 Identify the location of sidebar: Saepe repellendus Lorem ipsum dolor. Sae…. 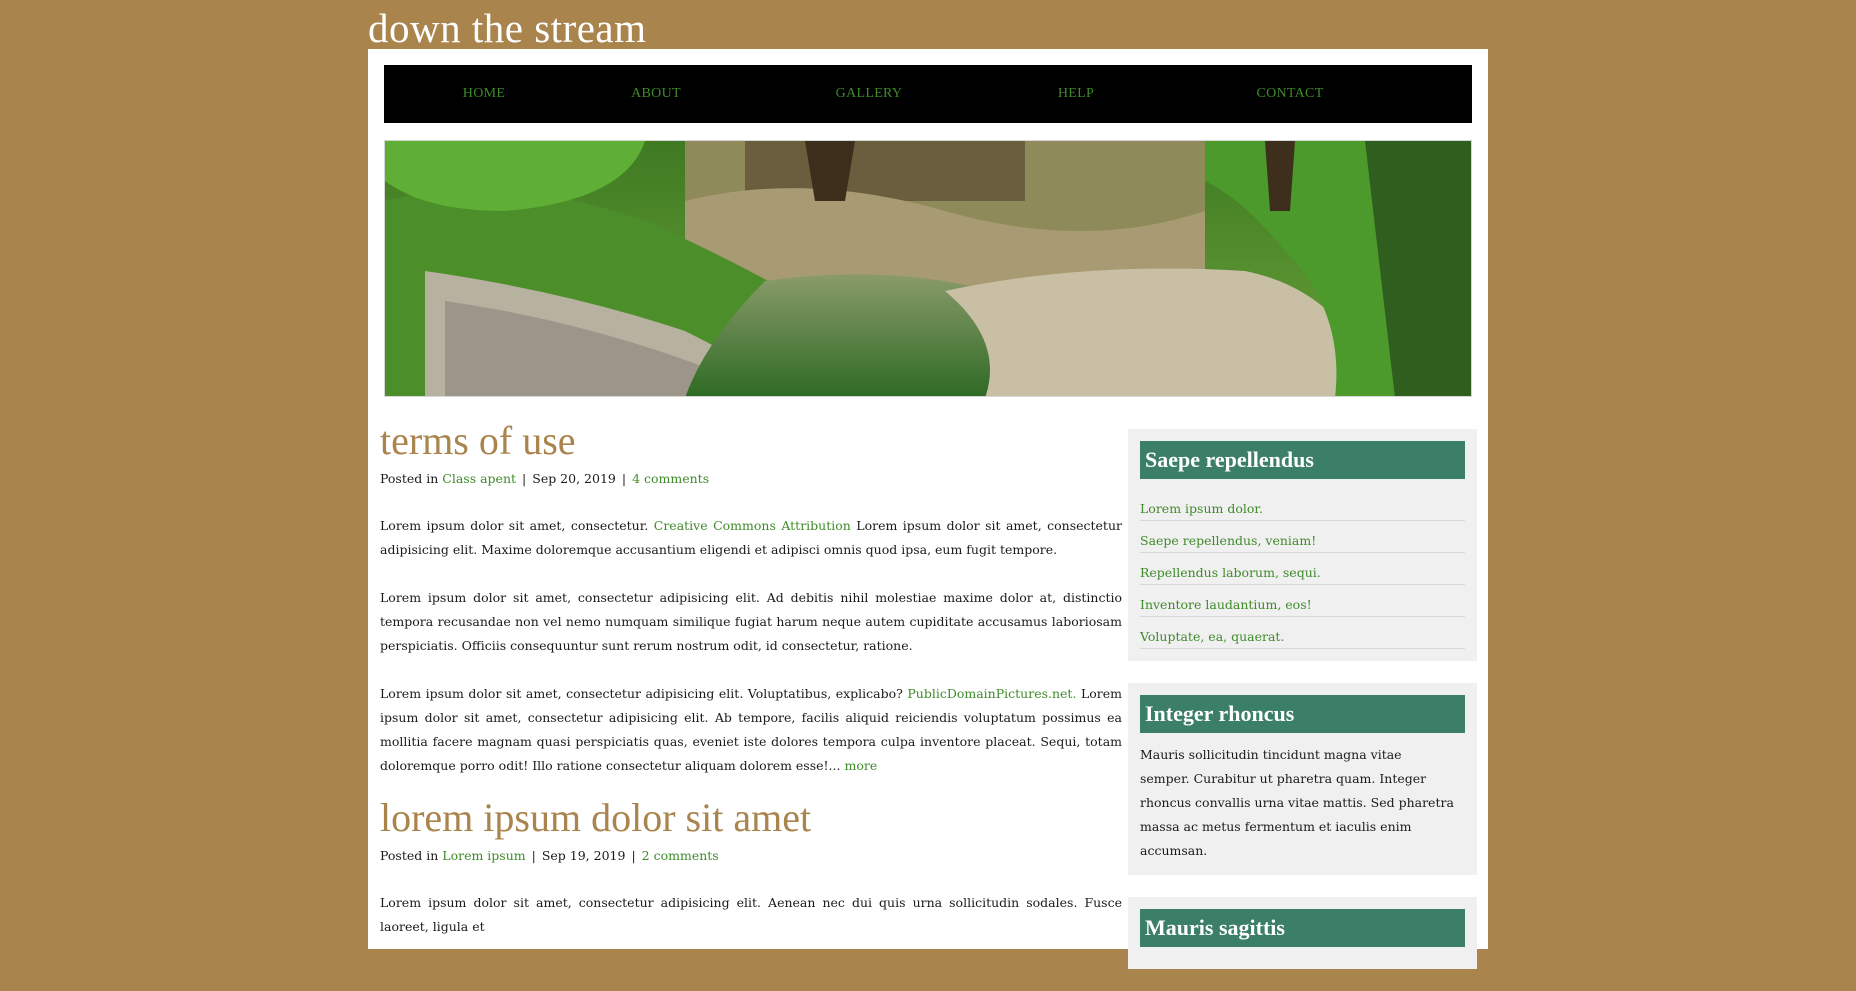
(1302, 710).